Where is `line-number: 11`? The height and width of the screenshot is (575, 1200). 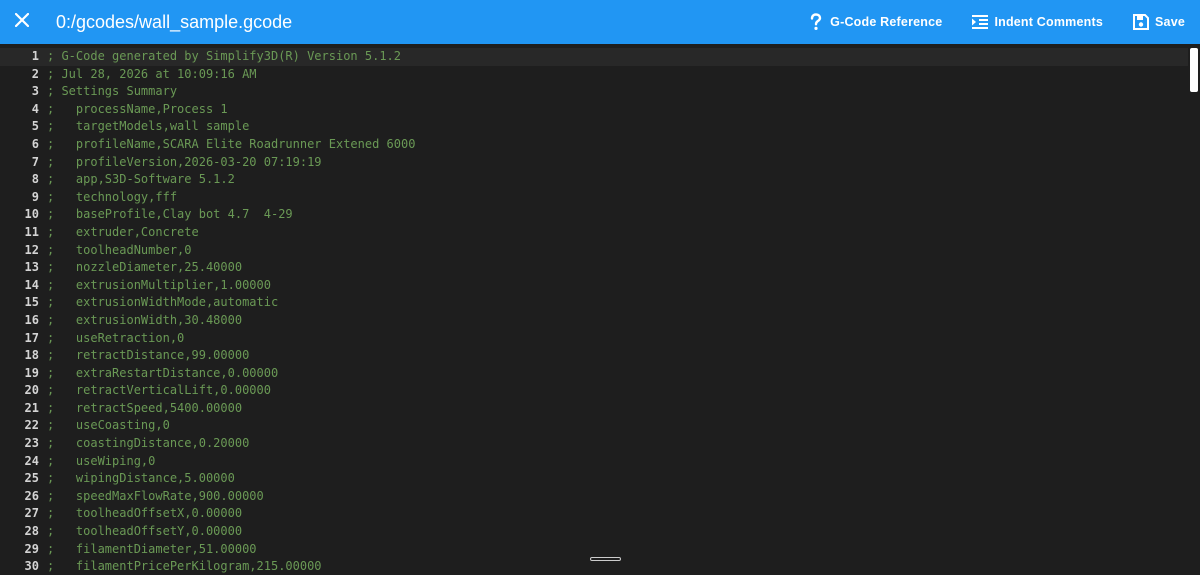 line-number: 11 is located at coordinates (31, 231).